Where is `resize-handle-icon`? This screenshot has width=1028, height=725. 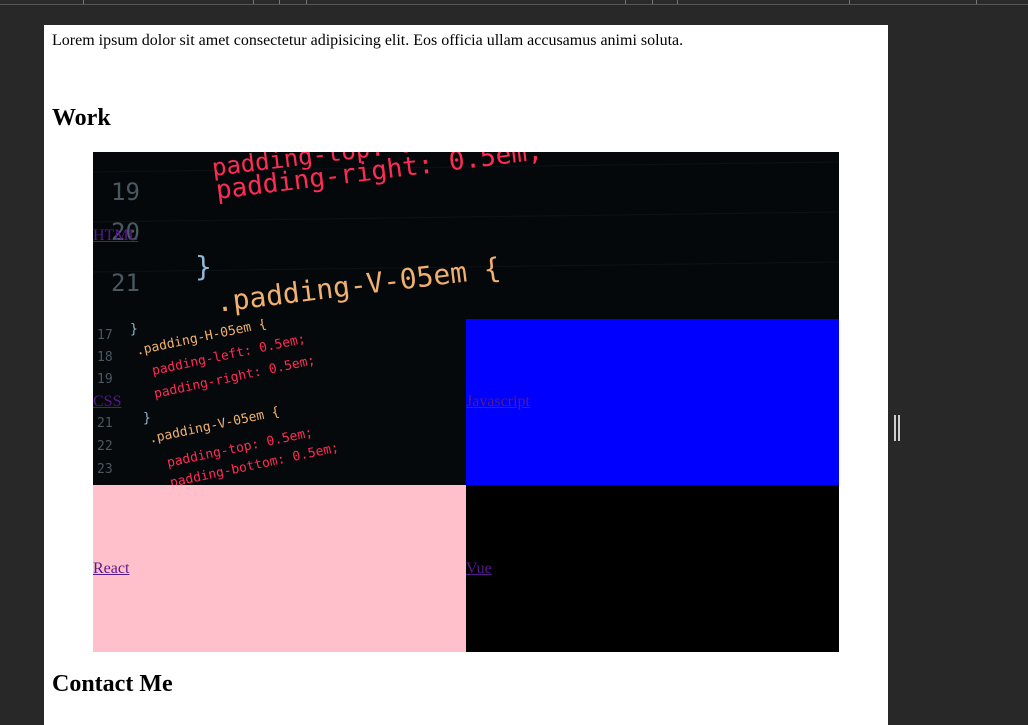 resize-handle-icon is located at coordinates (898, 428).